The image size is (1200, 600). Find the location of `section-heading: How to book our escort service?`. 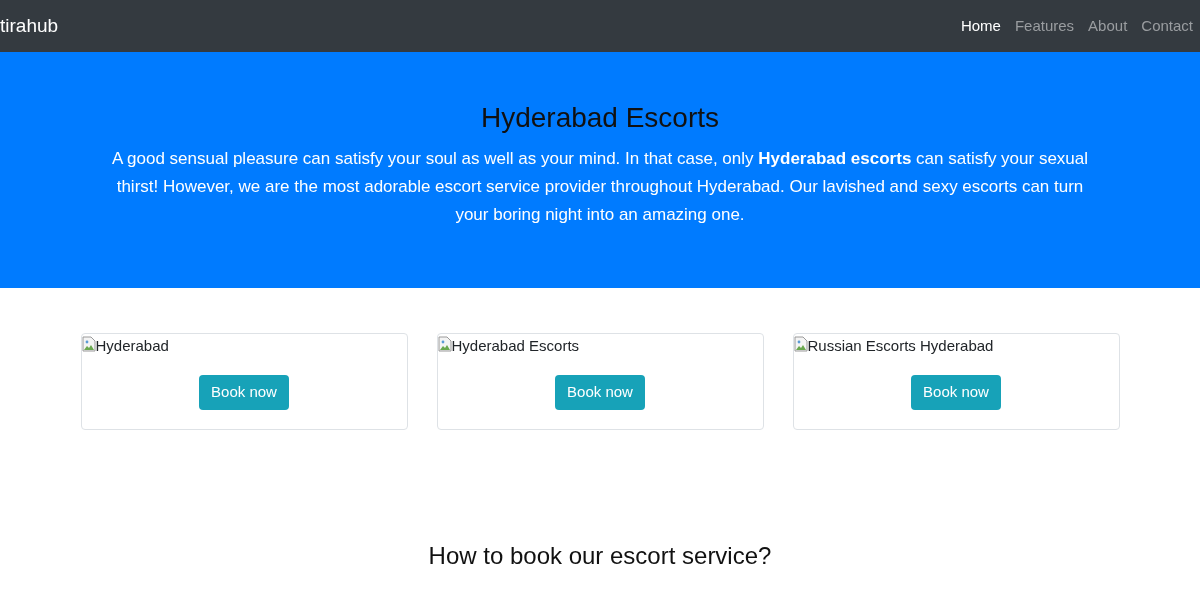

section-heading: How to book our escort service? is located at coordinates (600, 556).